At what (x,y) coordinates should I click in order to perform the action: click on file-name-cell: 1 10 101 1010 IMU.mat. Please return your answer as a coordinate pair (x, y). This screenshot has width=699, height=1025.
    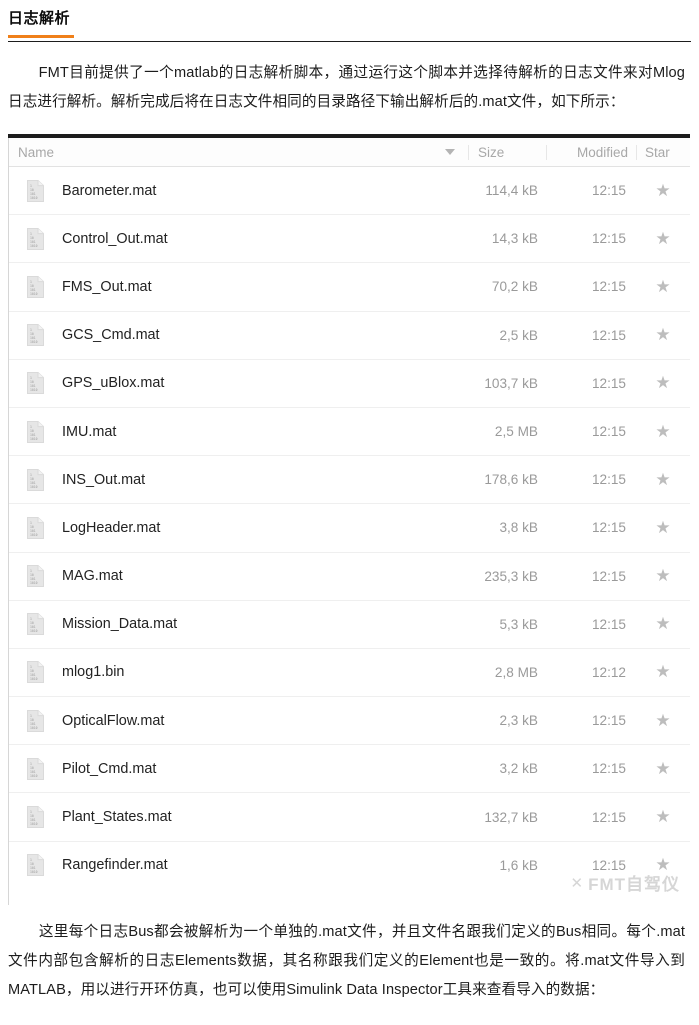
    Looking at the image, I should click on (238, 431).